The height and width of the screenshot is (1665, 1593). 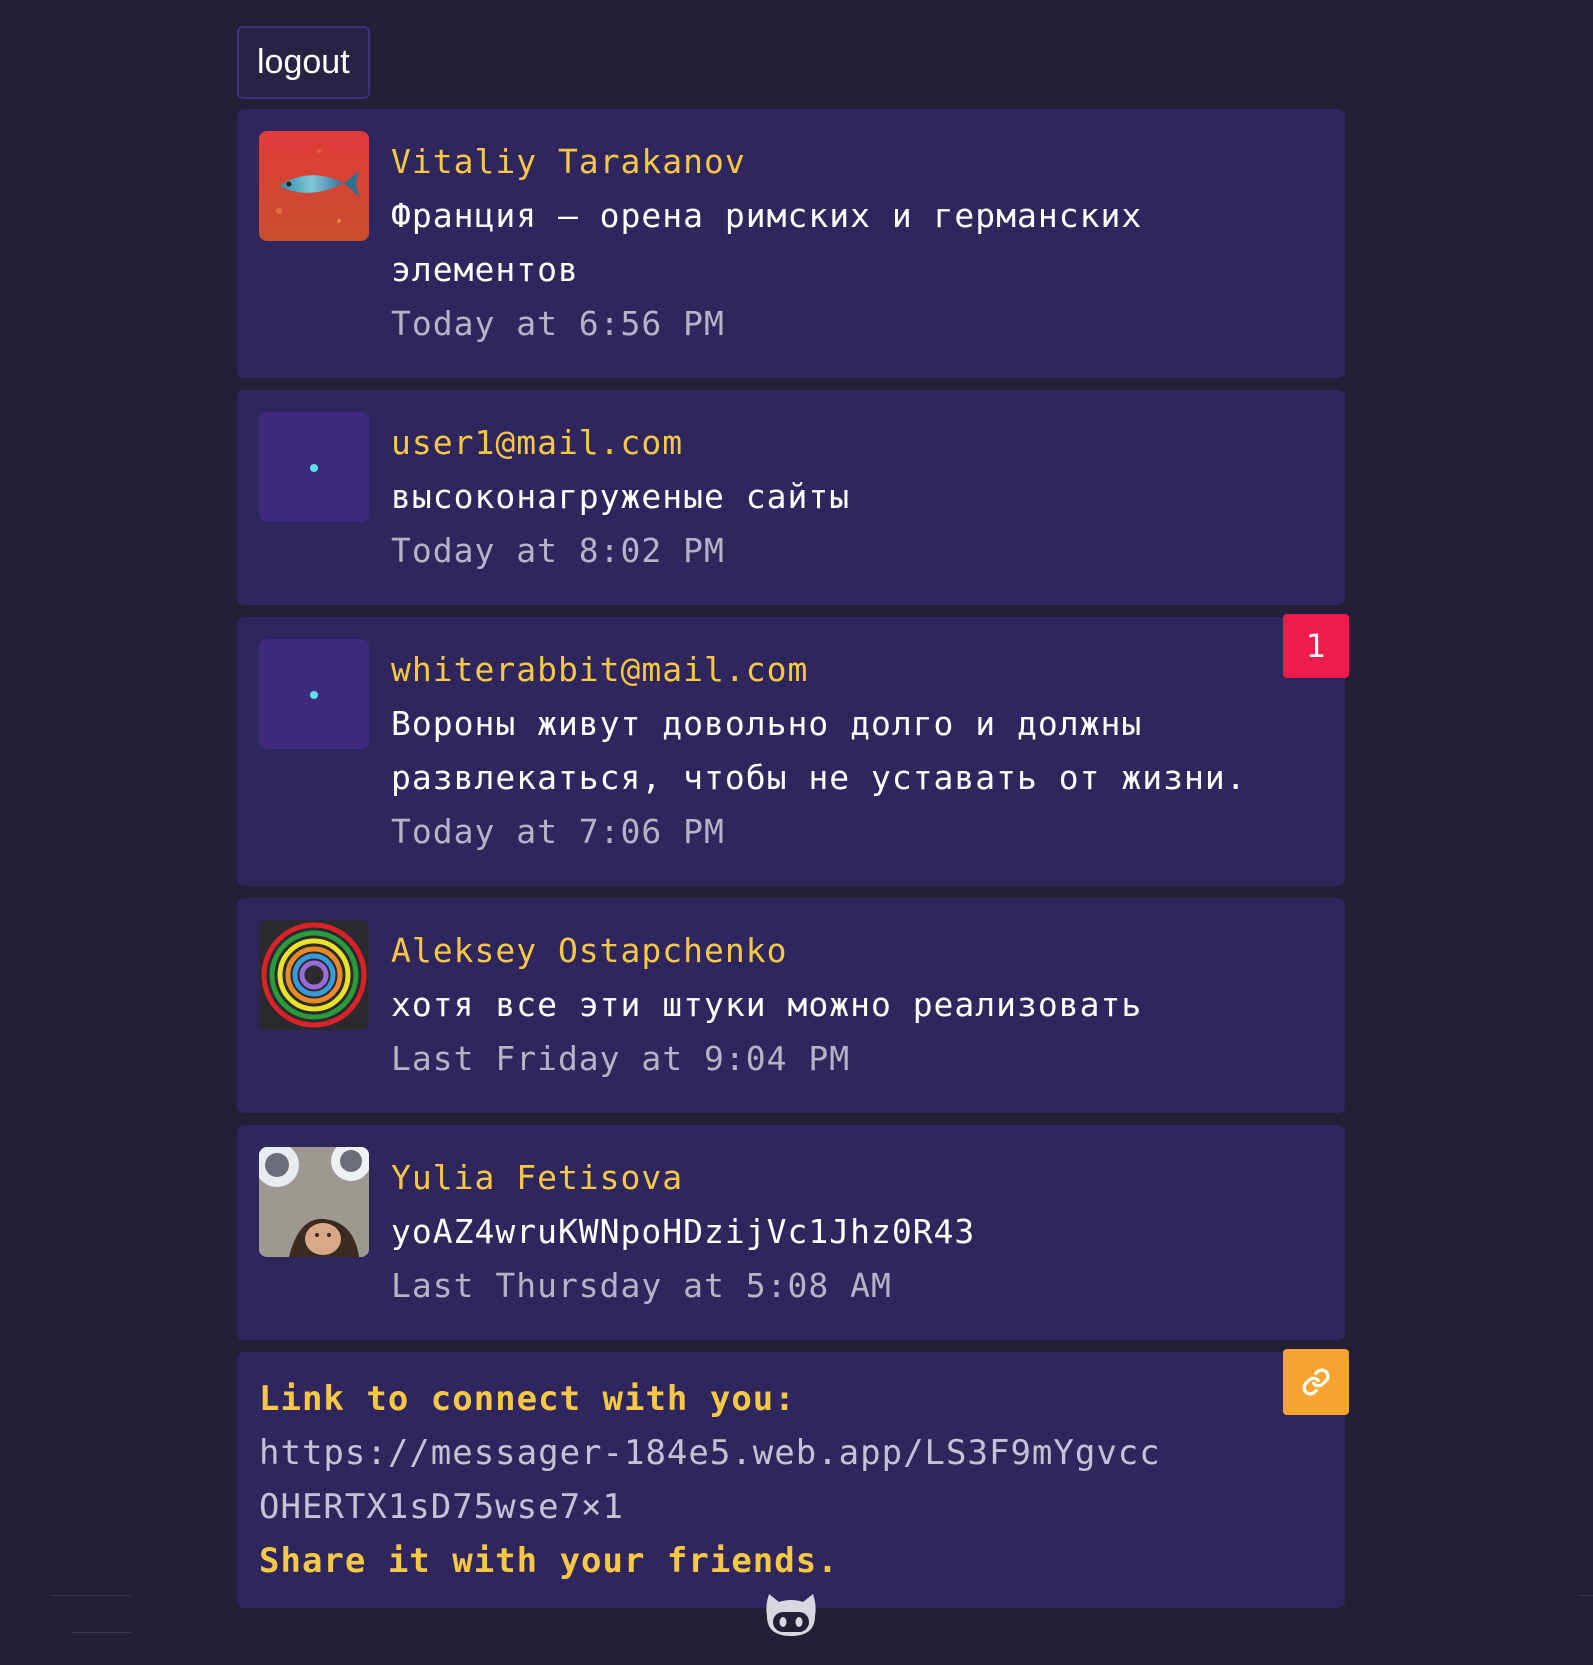 I want to click on github-icon, so click(x=791, y=1615).